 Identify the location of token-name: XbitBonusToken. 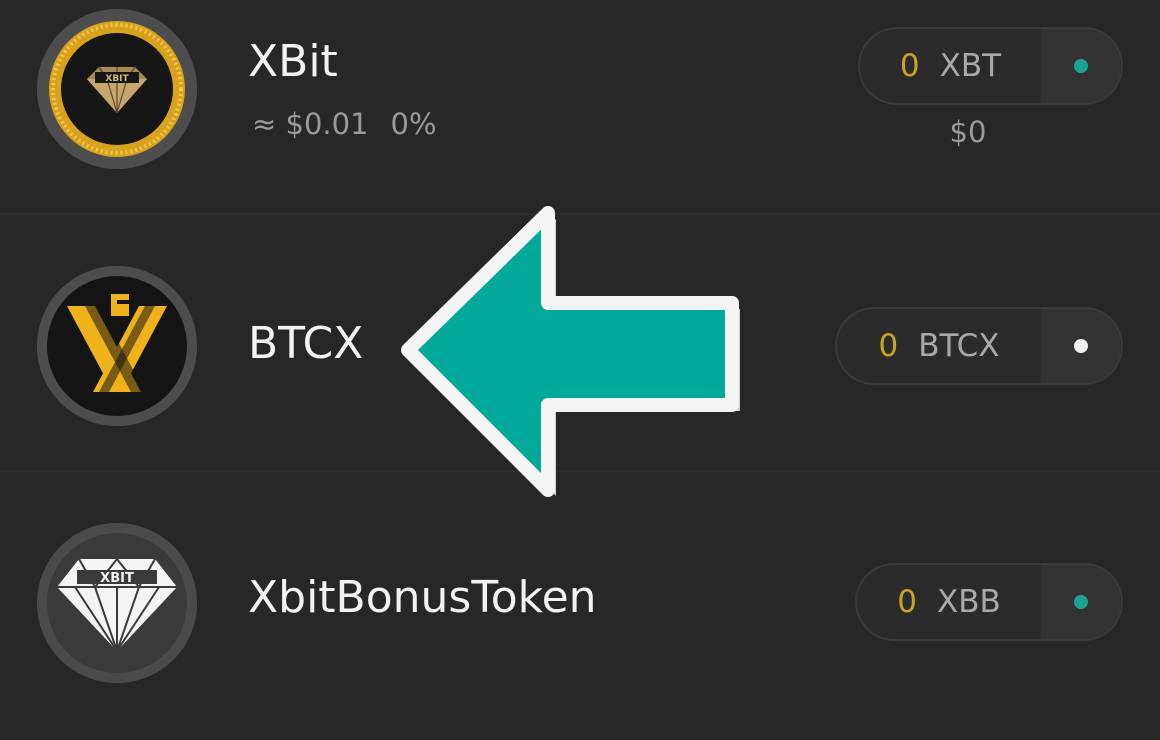
(422, 597).